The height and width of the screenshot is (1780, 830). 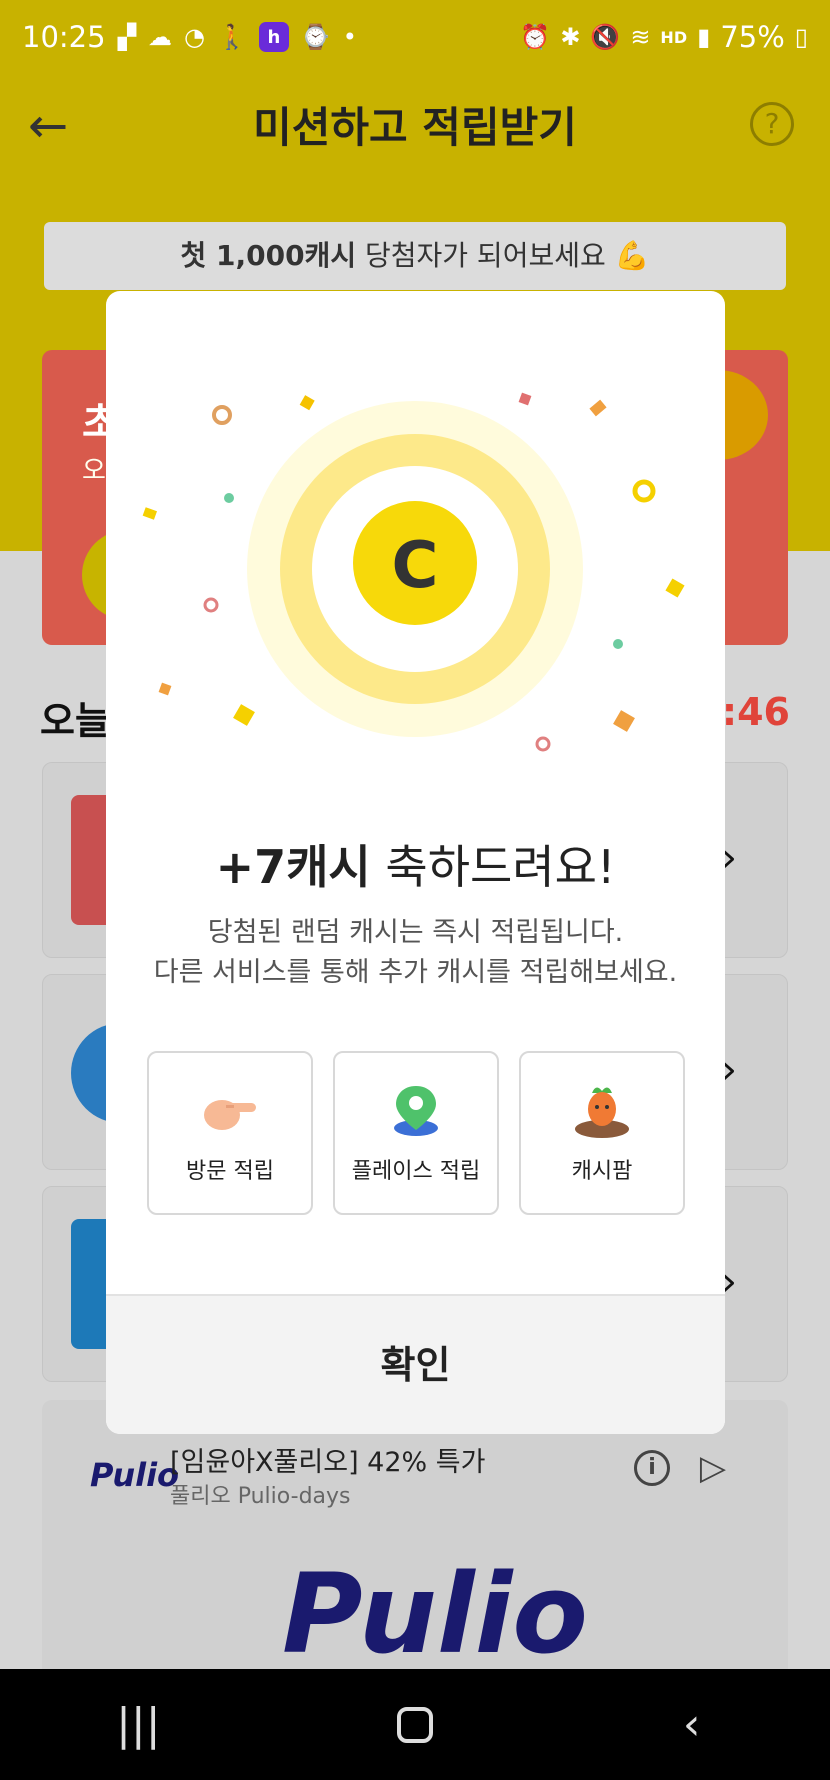 I want to click on recent-apps-icon: |||, so click(x=138, y=1724).